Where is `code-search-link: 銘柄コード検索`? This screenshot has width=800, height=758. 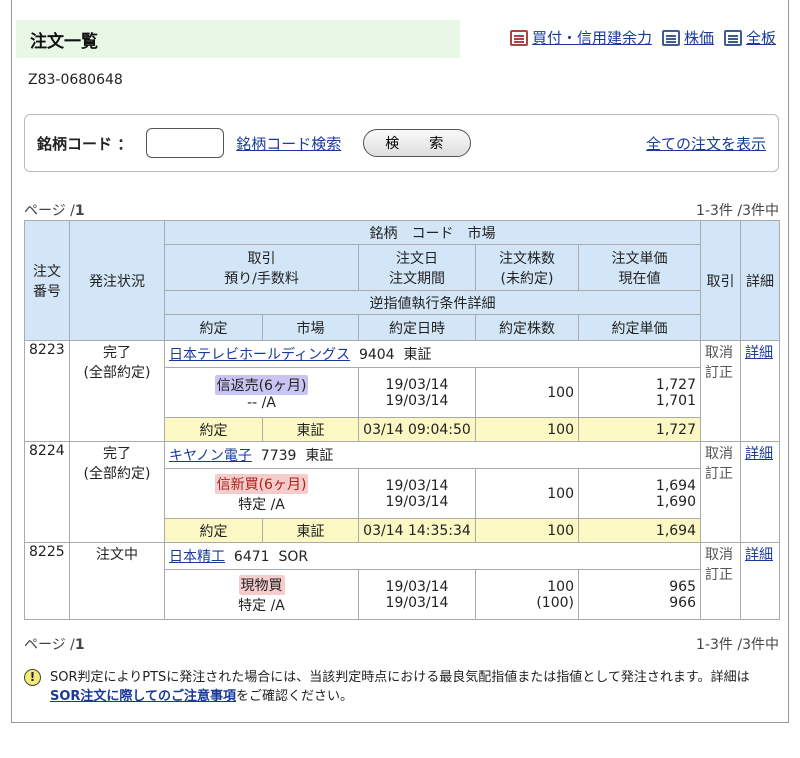
code-search-link: 銘柄コード検索 is located at coordinates (288, 143).